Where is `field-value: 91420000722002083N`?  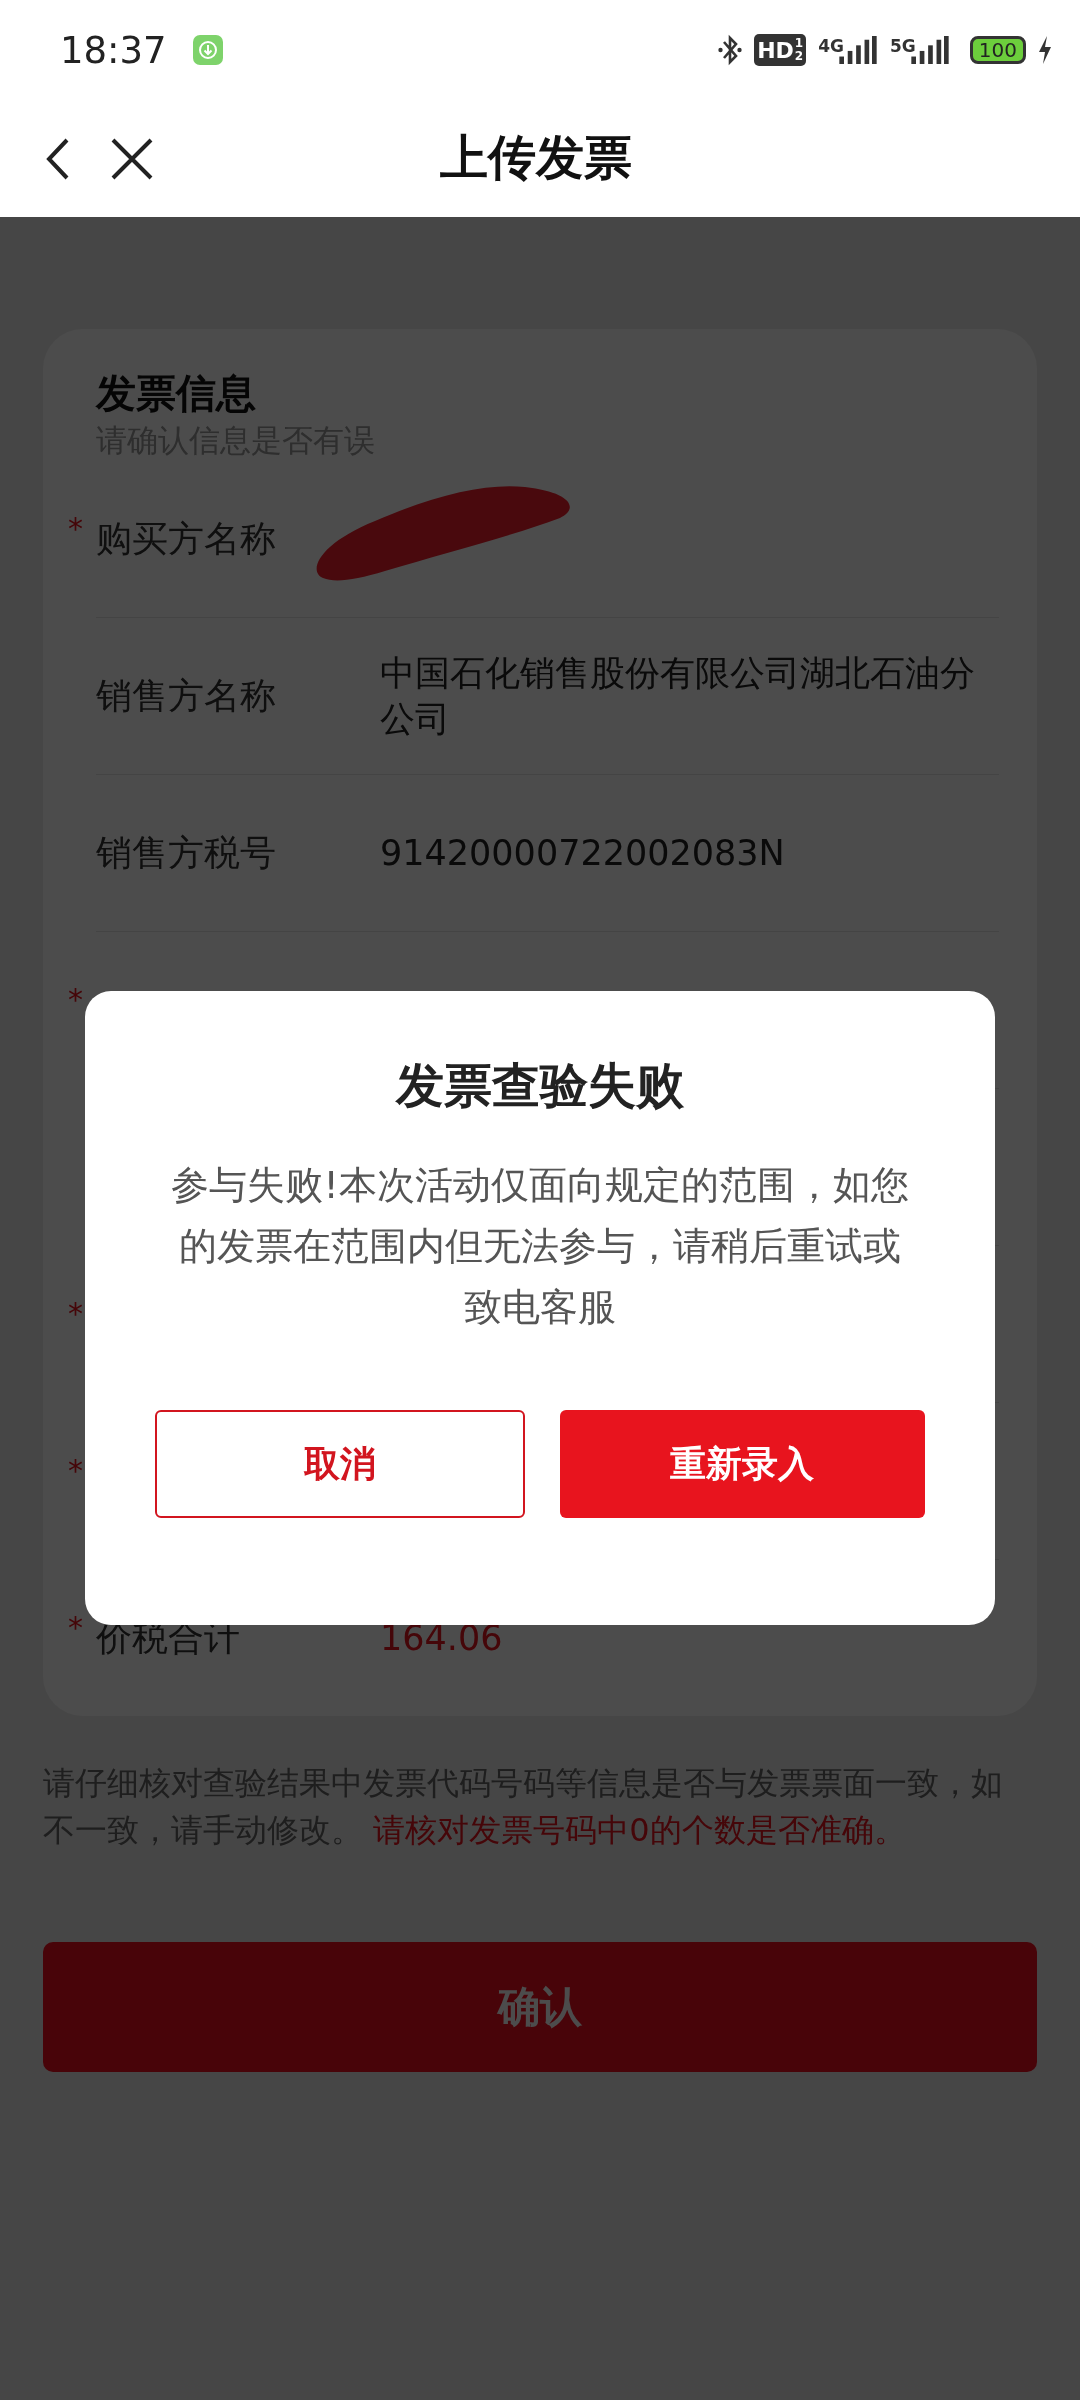
field-value: 91420000722002083N is located at coordinates (583, 853).